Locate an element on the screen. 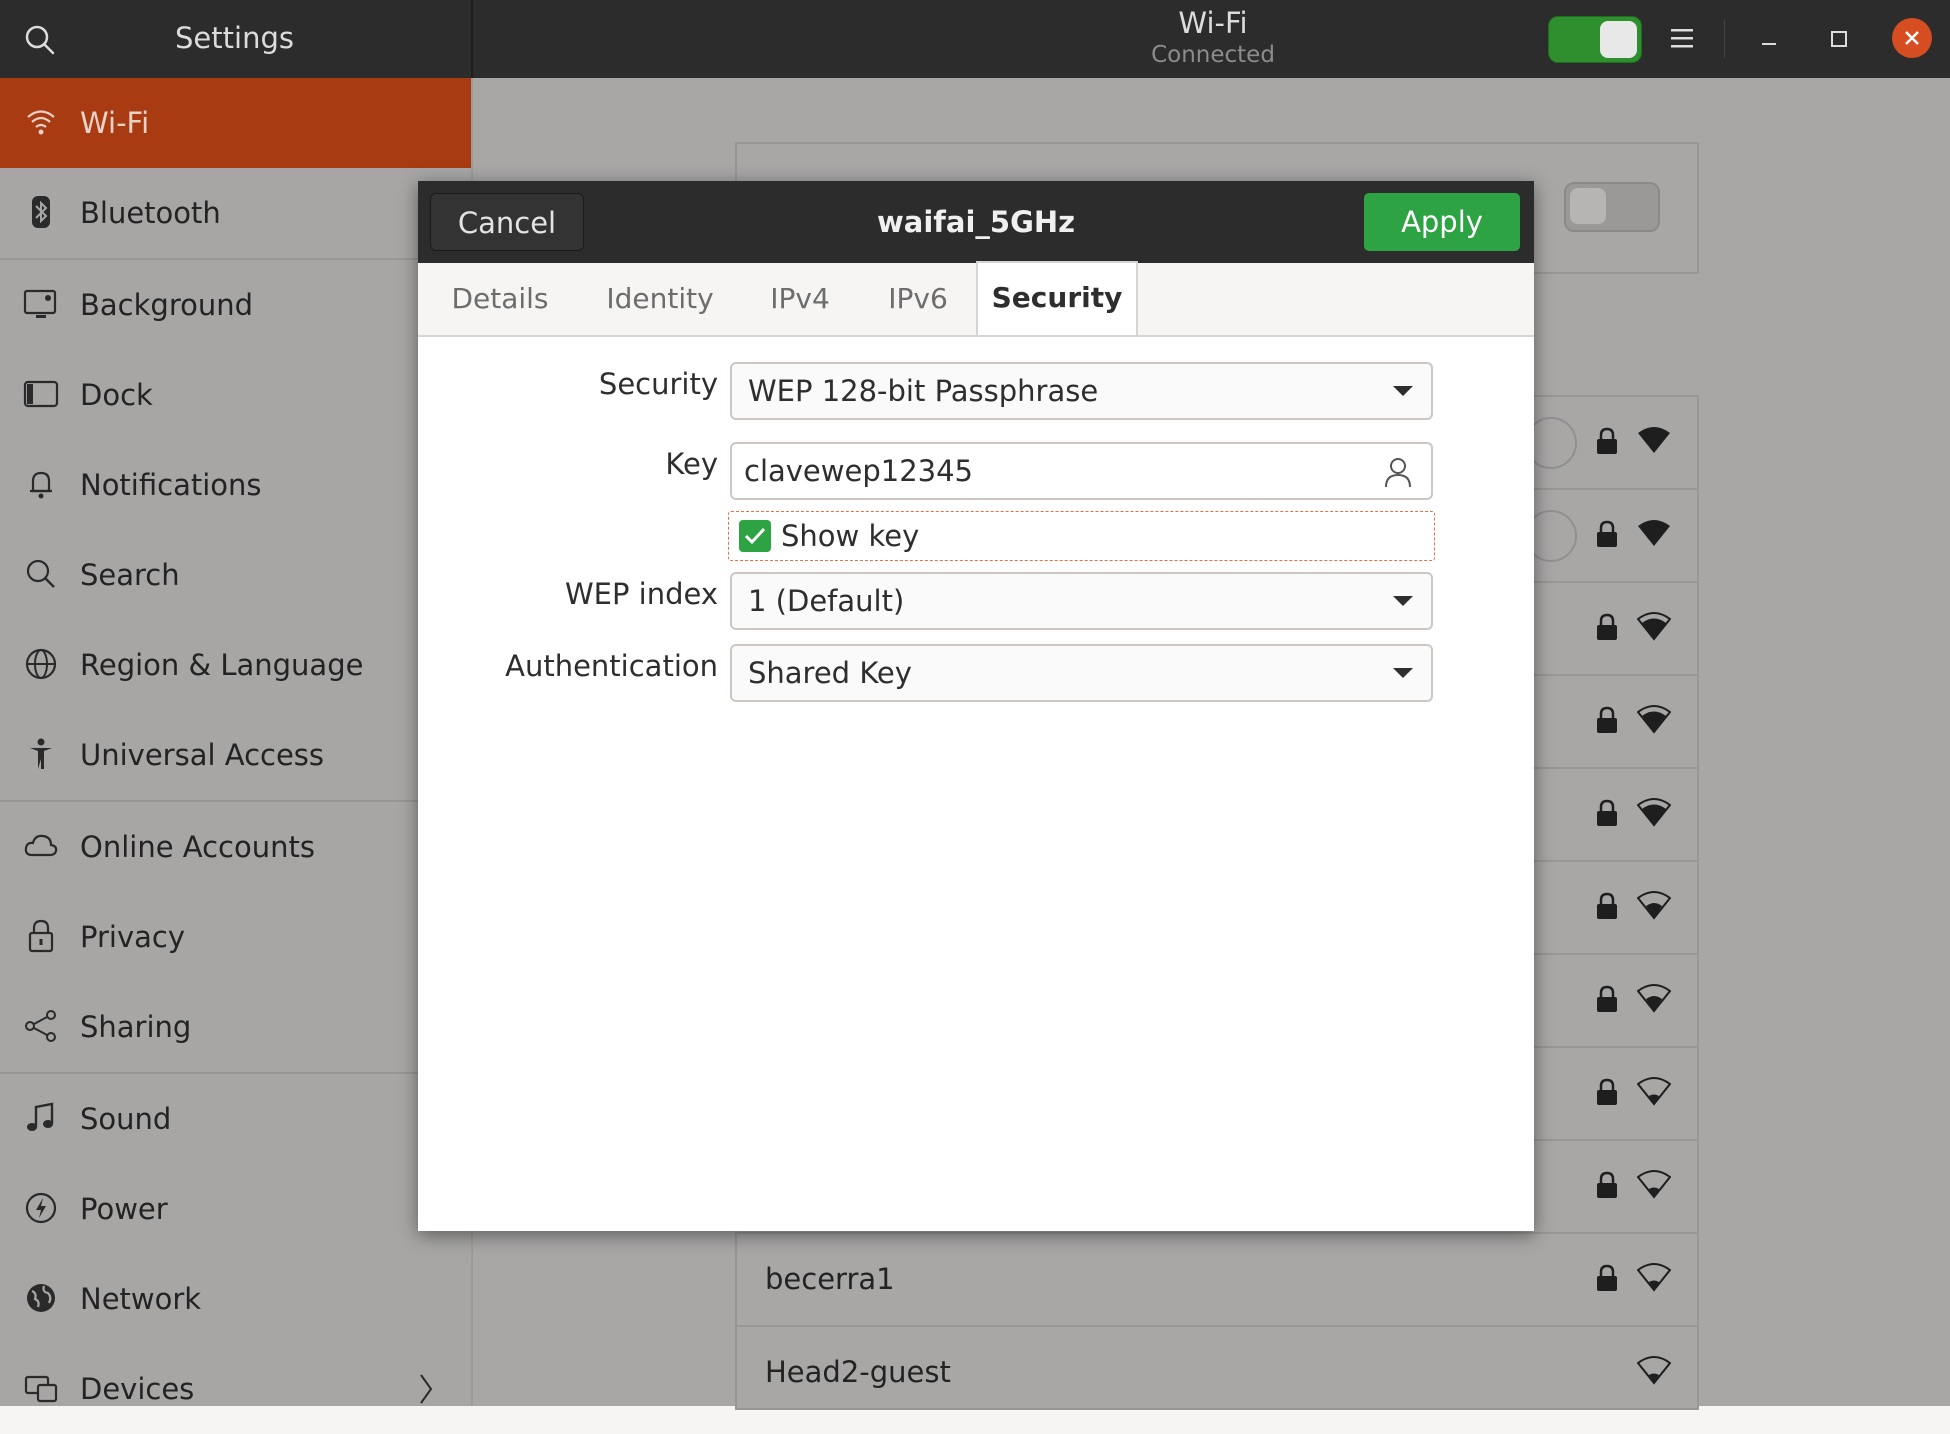  share-icon is located at coordinates (41, 1026).